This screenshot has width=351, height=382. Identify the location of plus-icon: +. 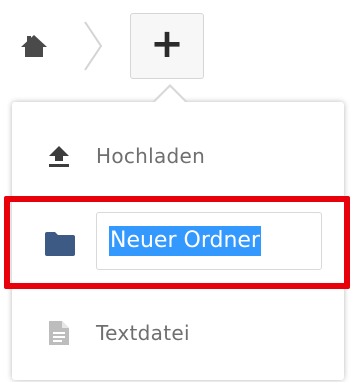
(167, 44).